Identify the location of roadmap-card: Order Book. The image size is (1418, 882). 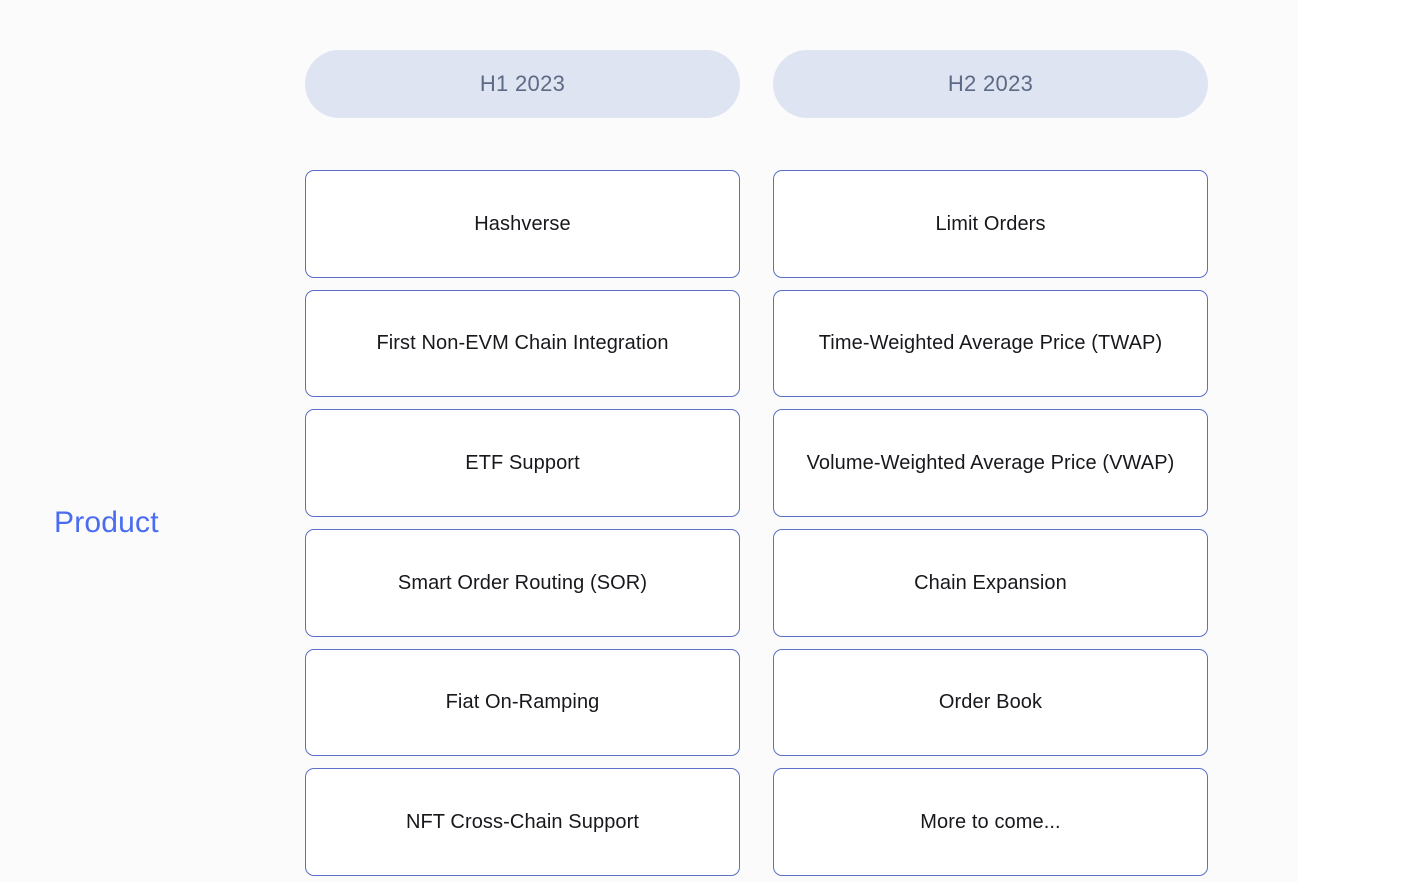
(990, 702).